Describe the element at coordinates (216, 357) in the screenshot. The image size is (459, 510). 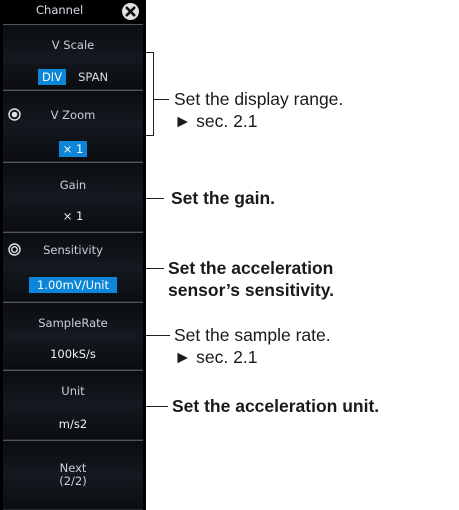
I see `callout-sample-rate-ref: ► sec. 2.1` at that location.